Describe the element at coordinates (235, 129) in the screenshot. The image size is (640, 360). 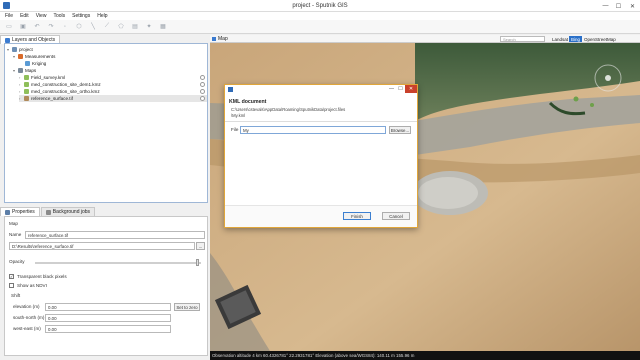
I see `file-label: File` at that location.